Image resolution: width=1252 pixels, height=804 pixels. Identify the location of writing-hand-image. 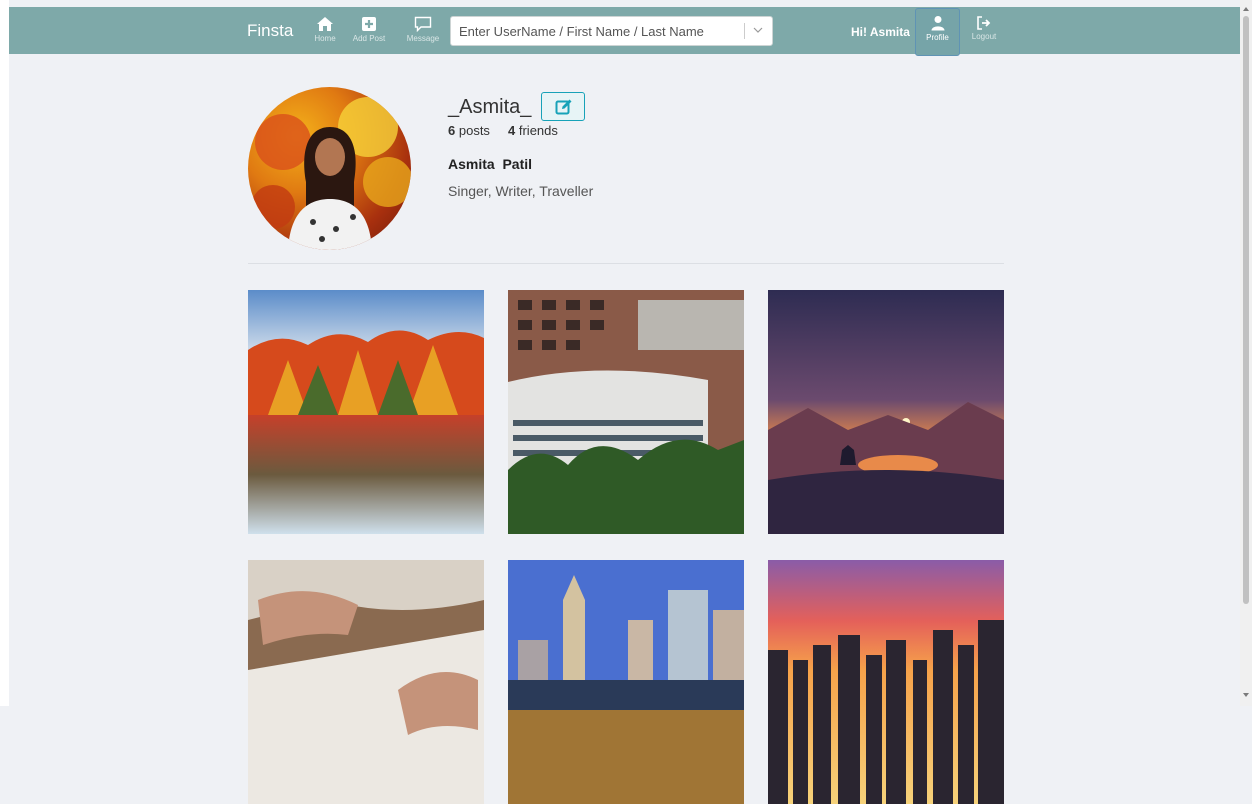
(366, 682).